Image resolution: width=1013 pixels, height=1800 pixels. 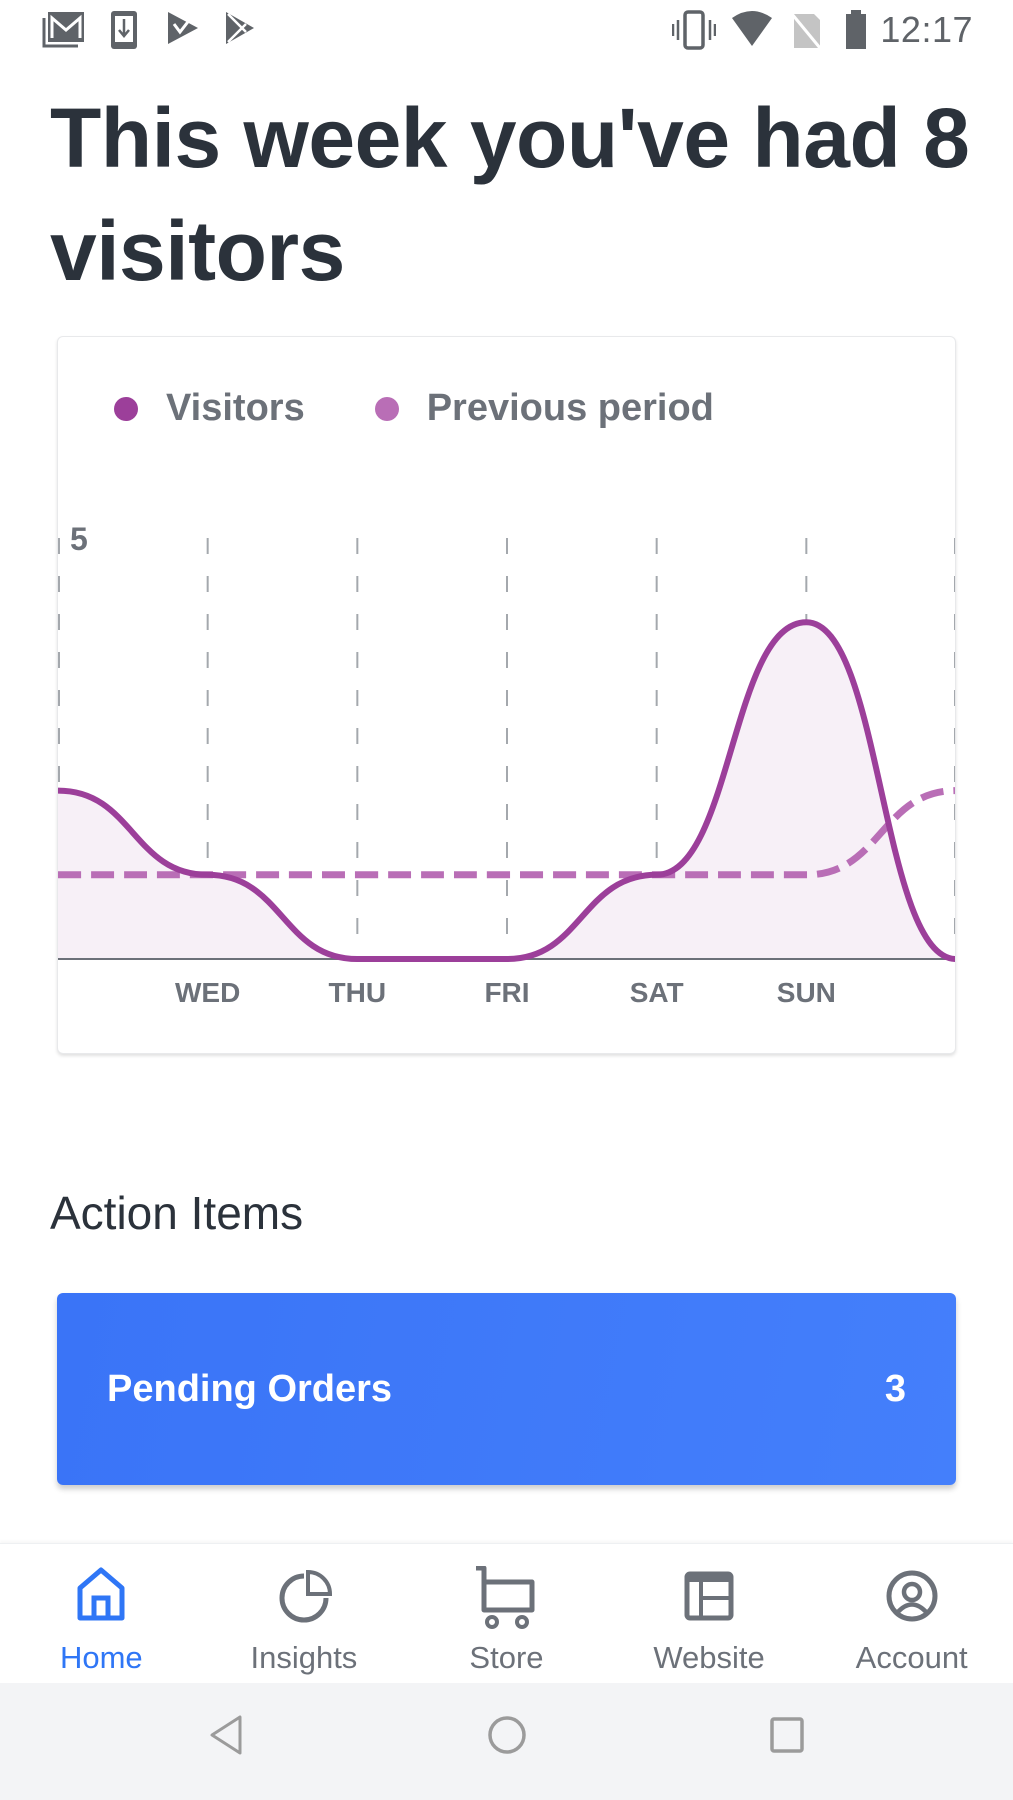 I want to click on play-store-icon, so click(x=240, y=28).